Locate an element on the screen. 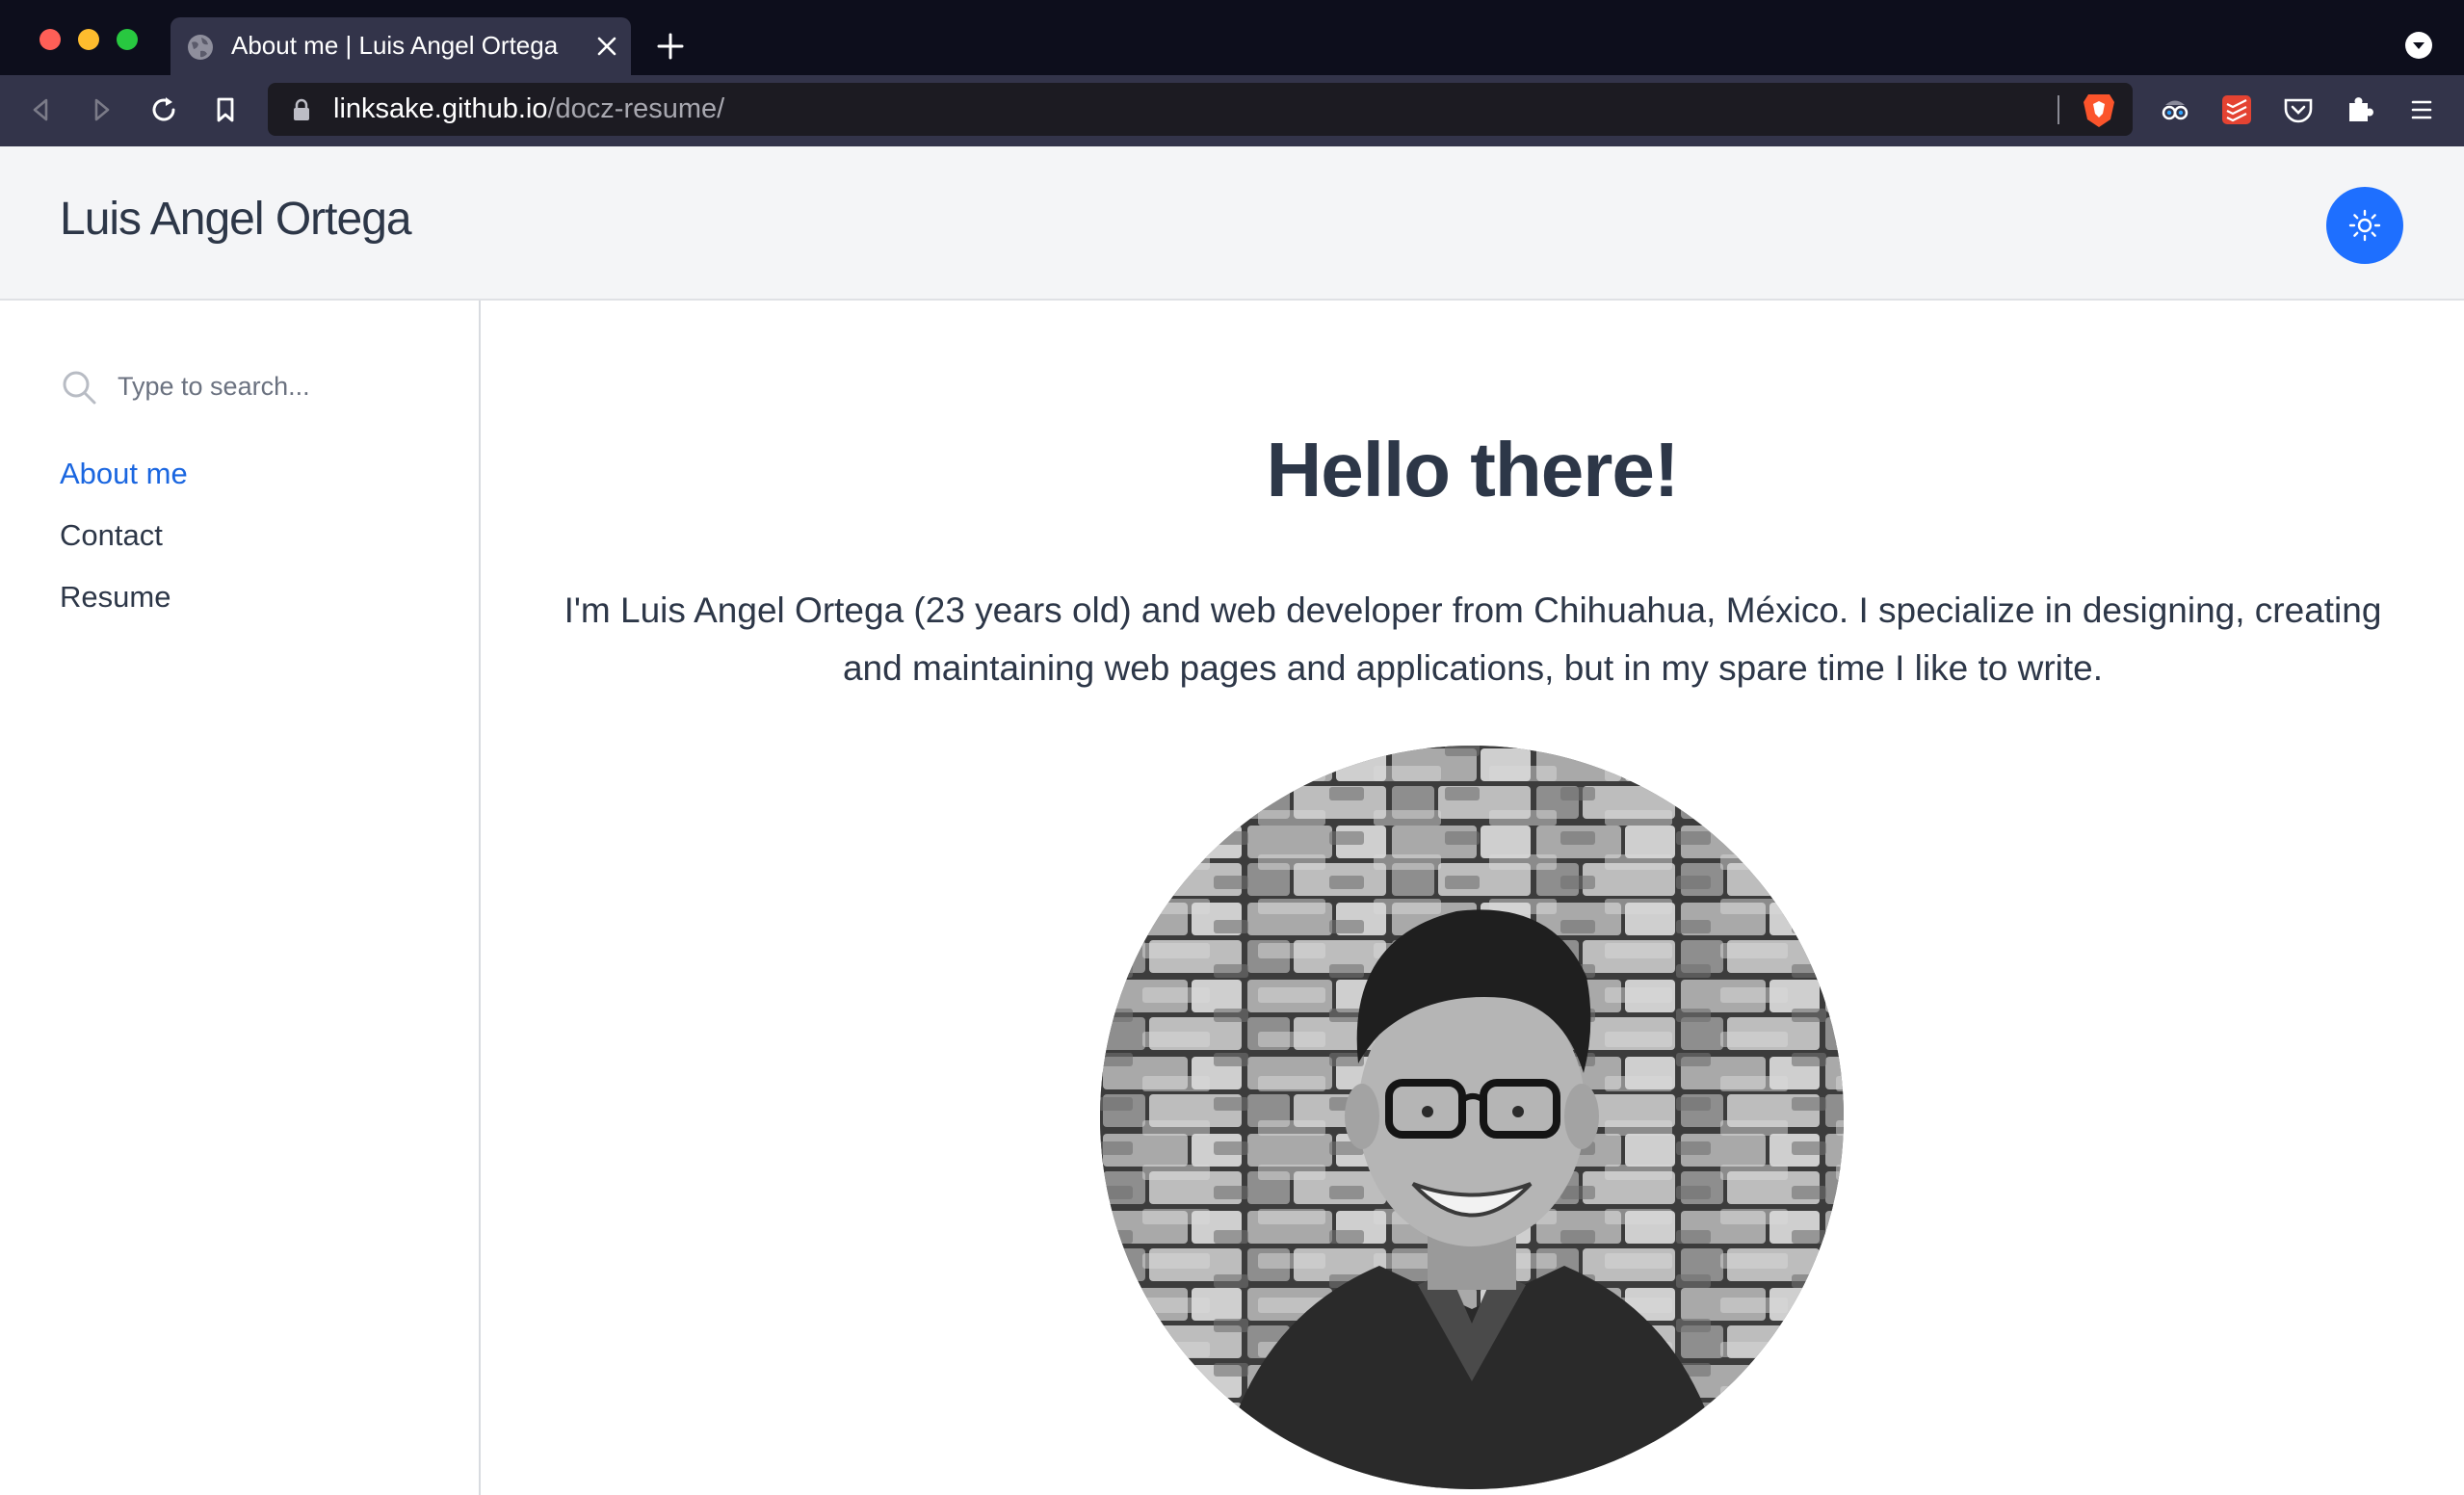  url-text: linksake.github.io/docz-resume/ is located at coordinates (529, 109).